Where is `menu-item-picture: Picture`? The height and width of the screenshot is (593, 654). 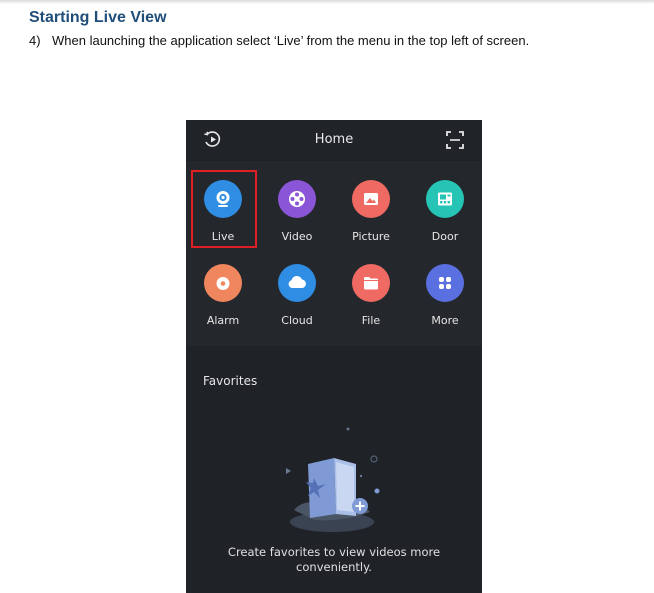 menu-item-picture: Picture is located at coordinates (371, 202).